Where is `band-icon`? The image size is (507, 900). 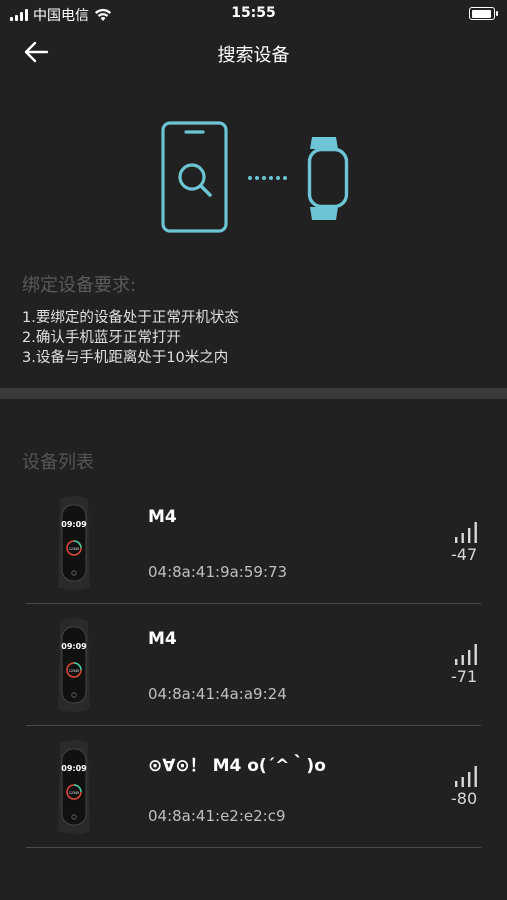 band-icon is located at coordinates (328, 178).